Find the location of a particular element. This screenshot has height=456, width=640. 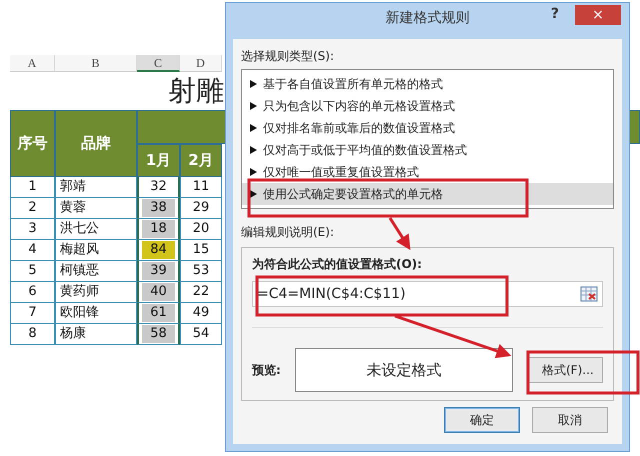

table-header: 2月 is located at coordinates (201, 160).